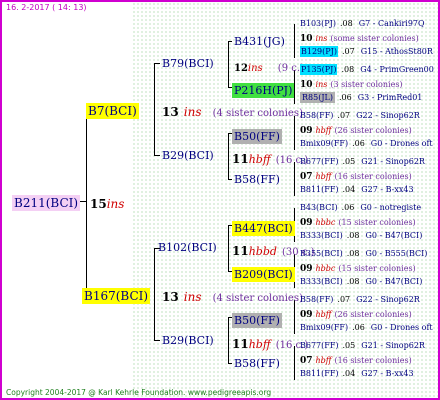 The width and height of the screenshot is (440, 400). What do you see at coordinates (46, 202) in the screenshot?
I see `root-node: B211(BCI)` at bounding box center [46, 202].